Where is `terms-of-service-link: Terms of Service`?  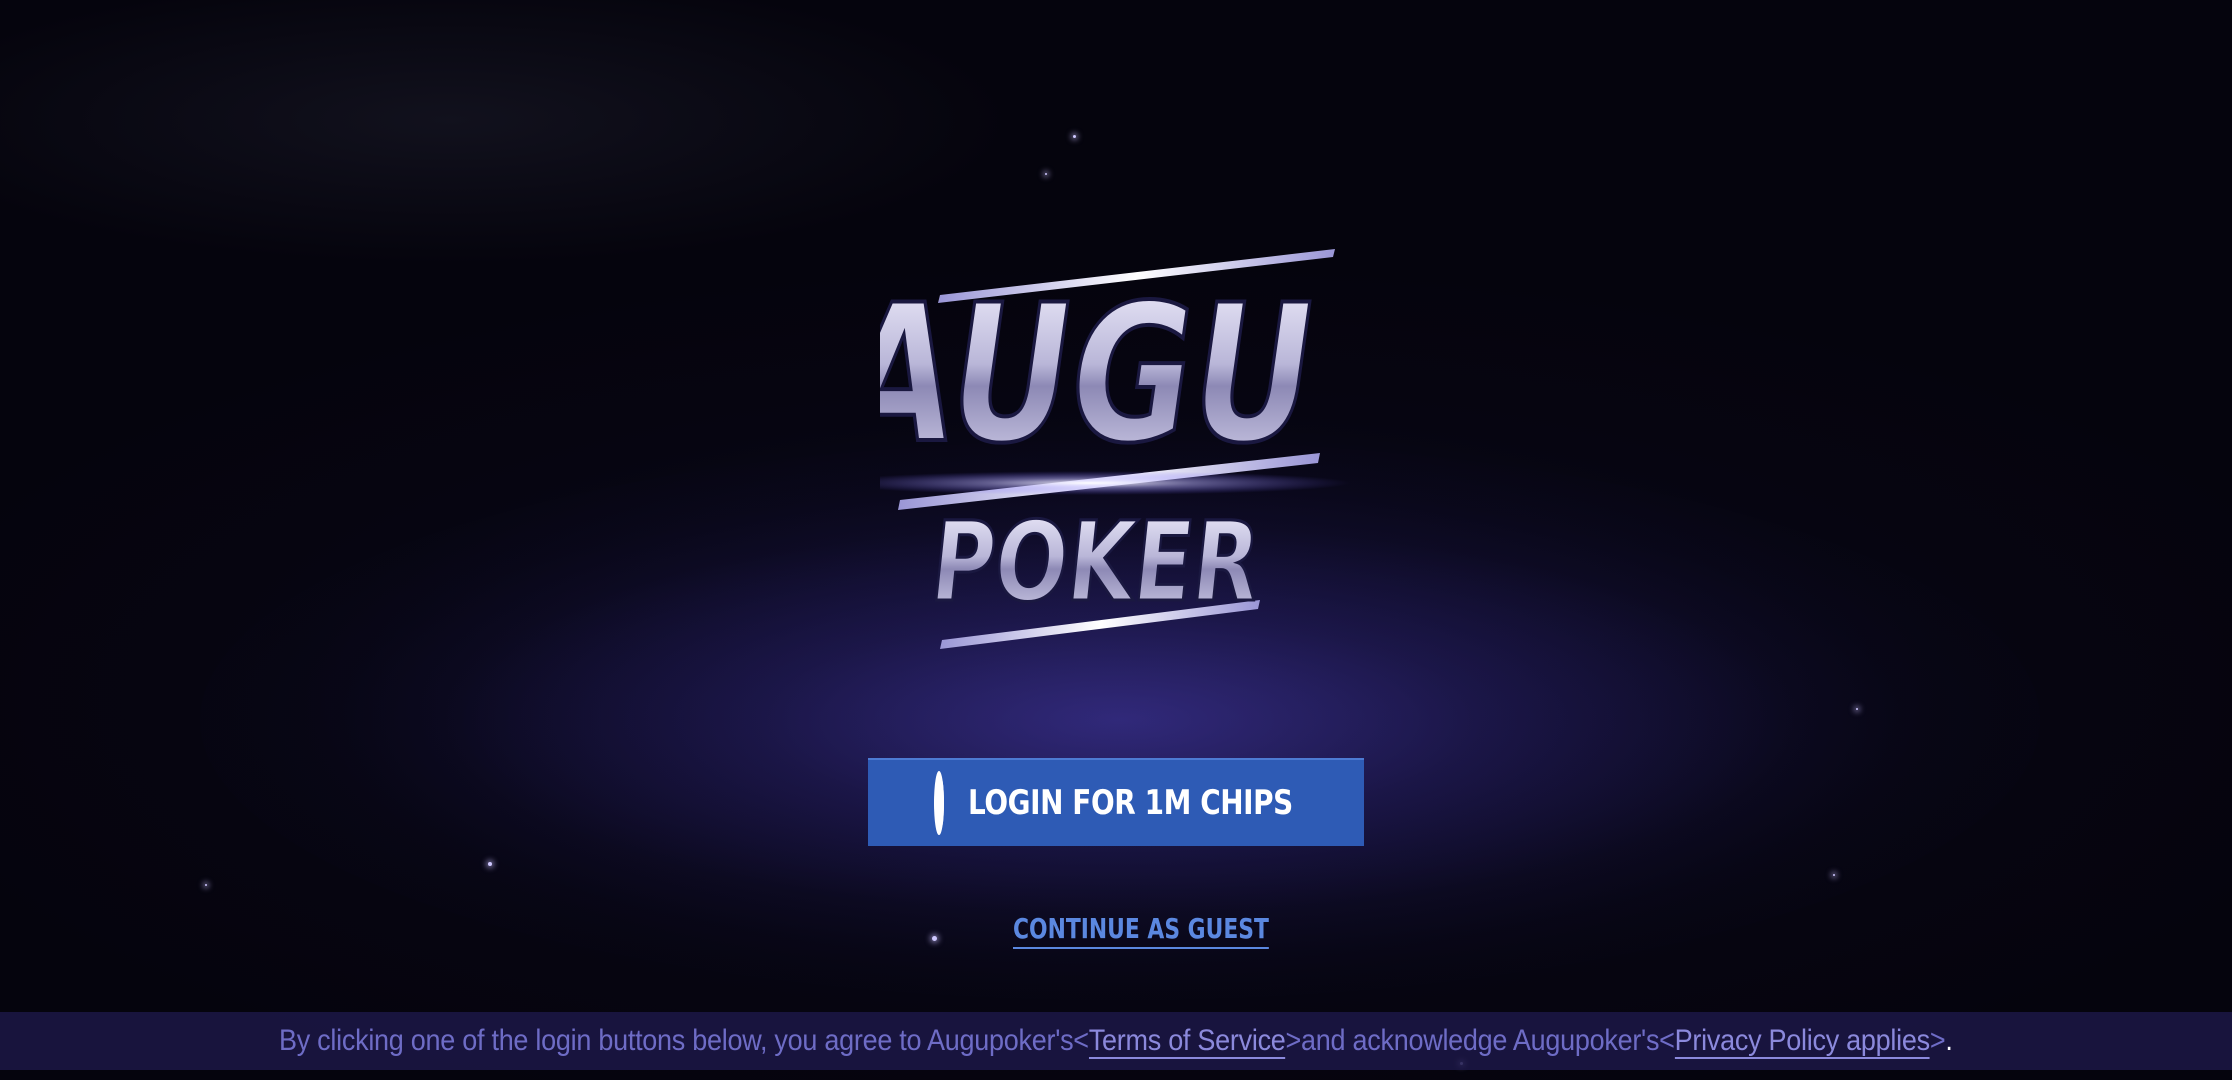
terms-of-service-link: Terms of Service is located at coordinates (1187, 1041).